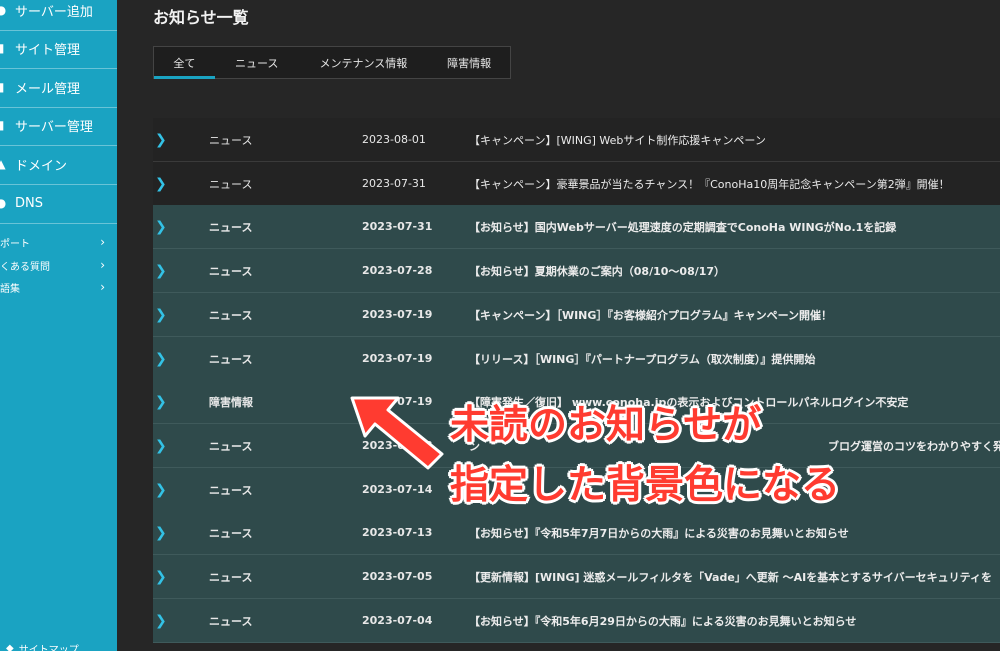 This screenshot has width=1000, height=651. What do you see at coordinates (397, 532) in the screenshot?
I see `news-date: 2023-07-13` at bounding box center [397, 532].